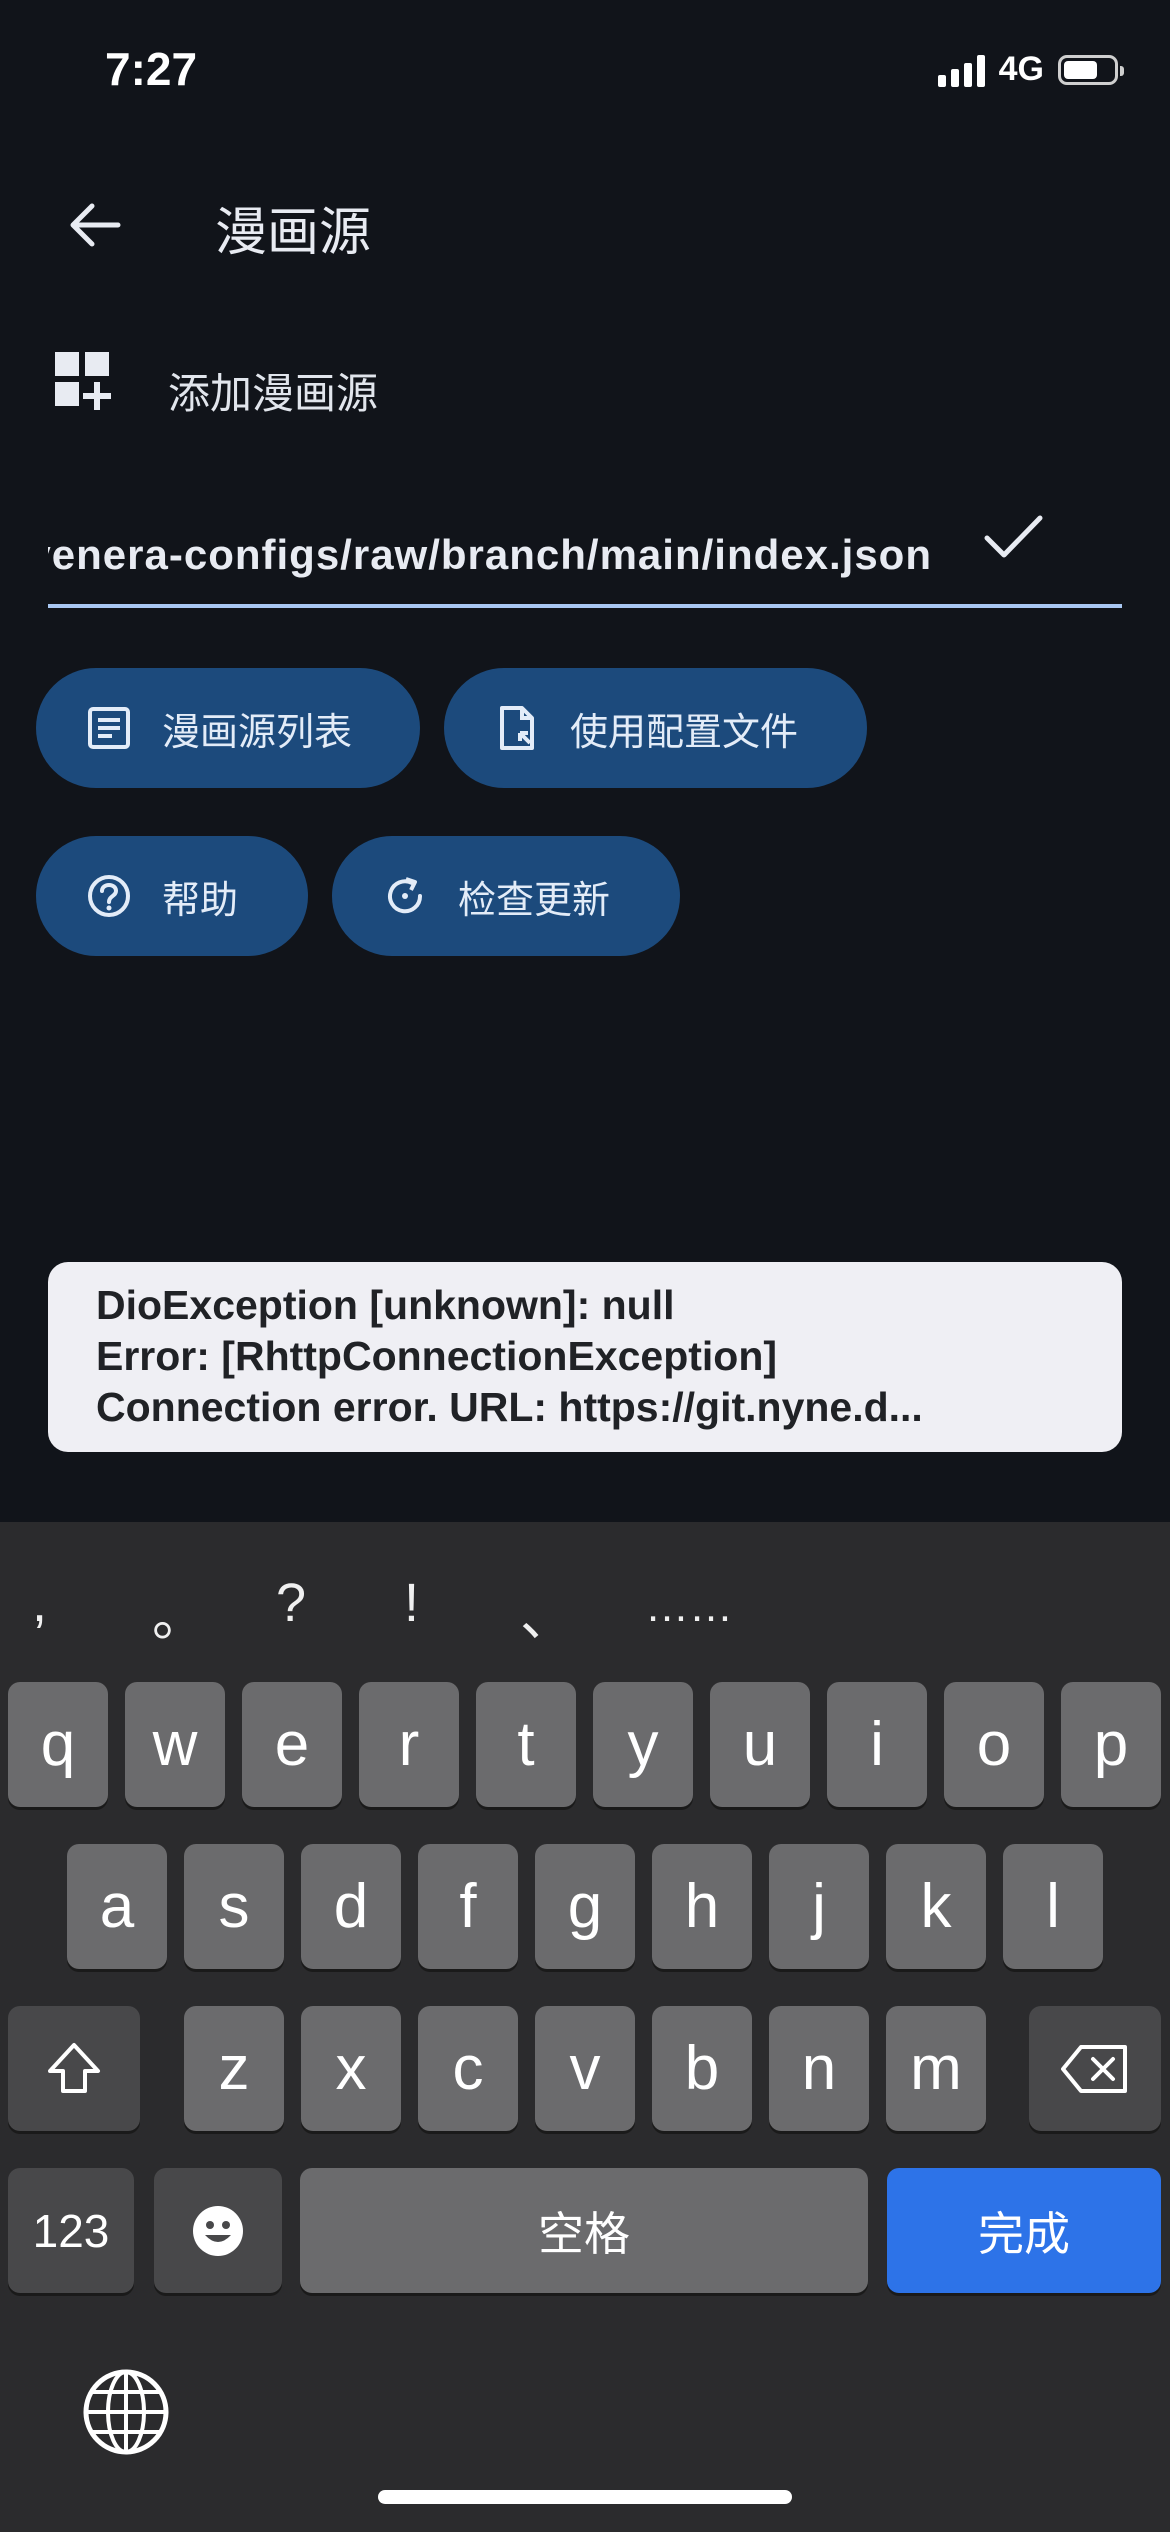 The image size is (1170, 2532). I want to click on key-i: i, so click(877, 1744).